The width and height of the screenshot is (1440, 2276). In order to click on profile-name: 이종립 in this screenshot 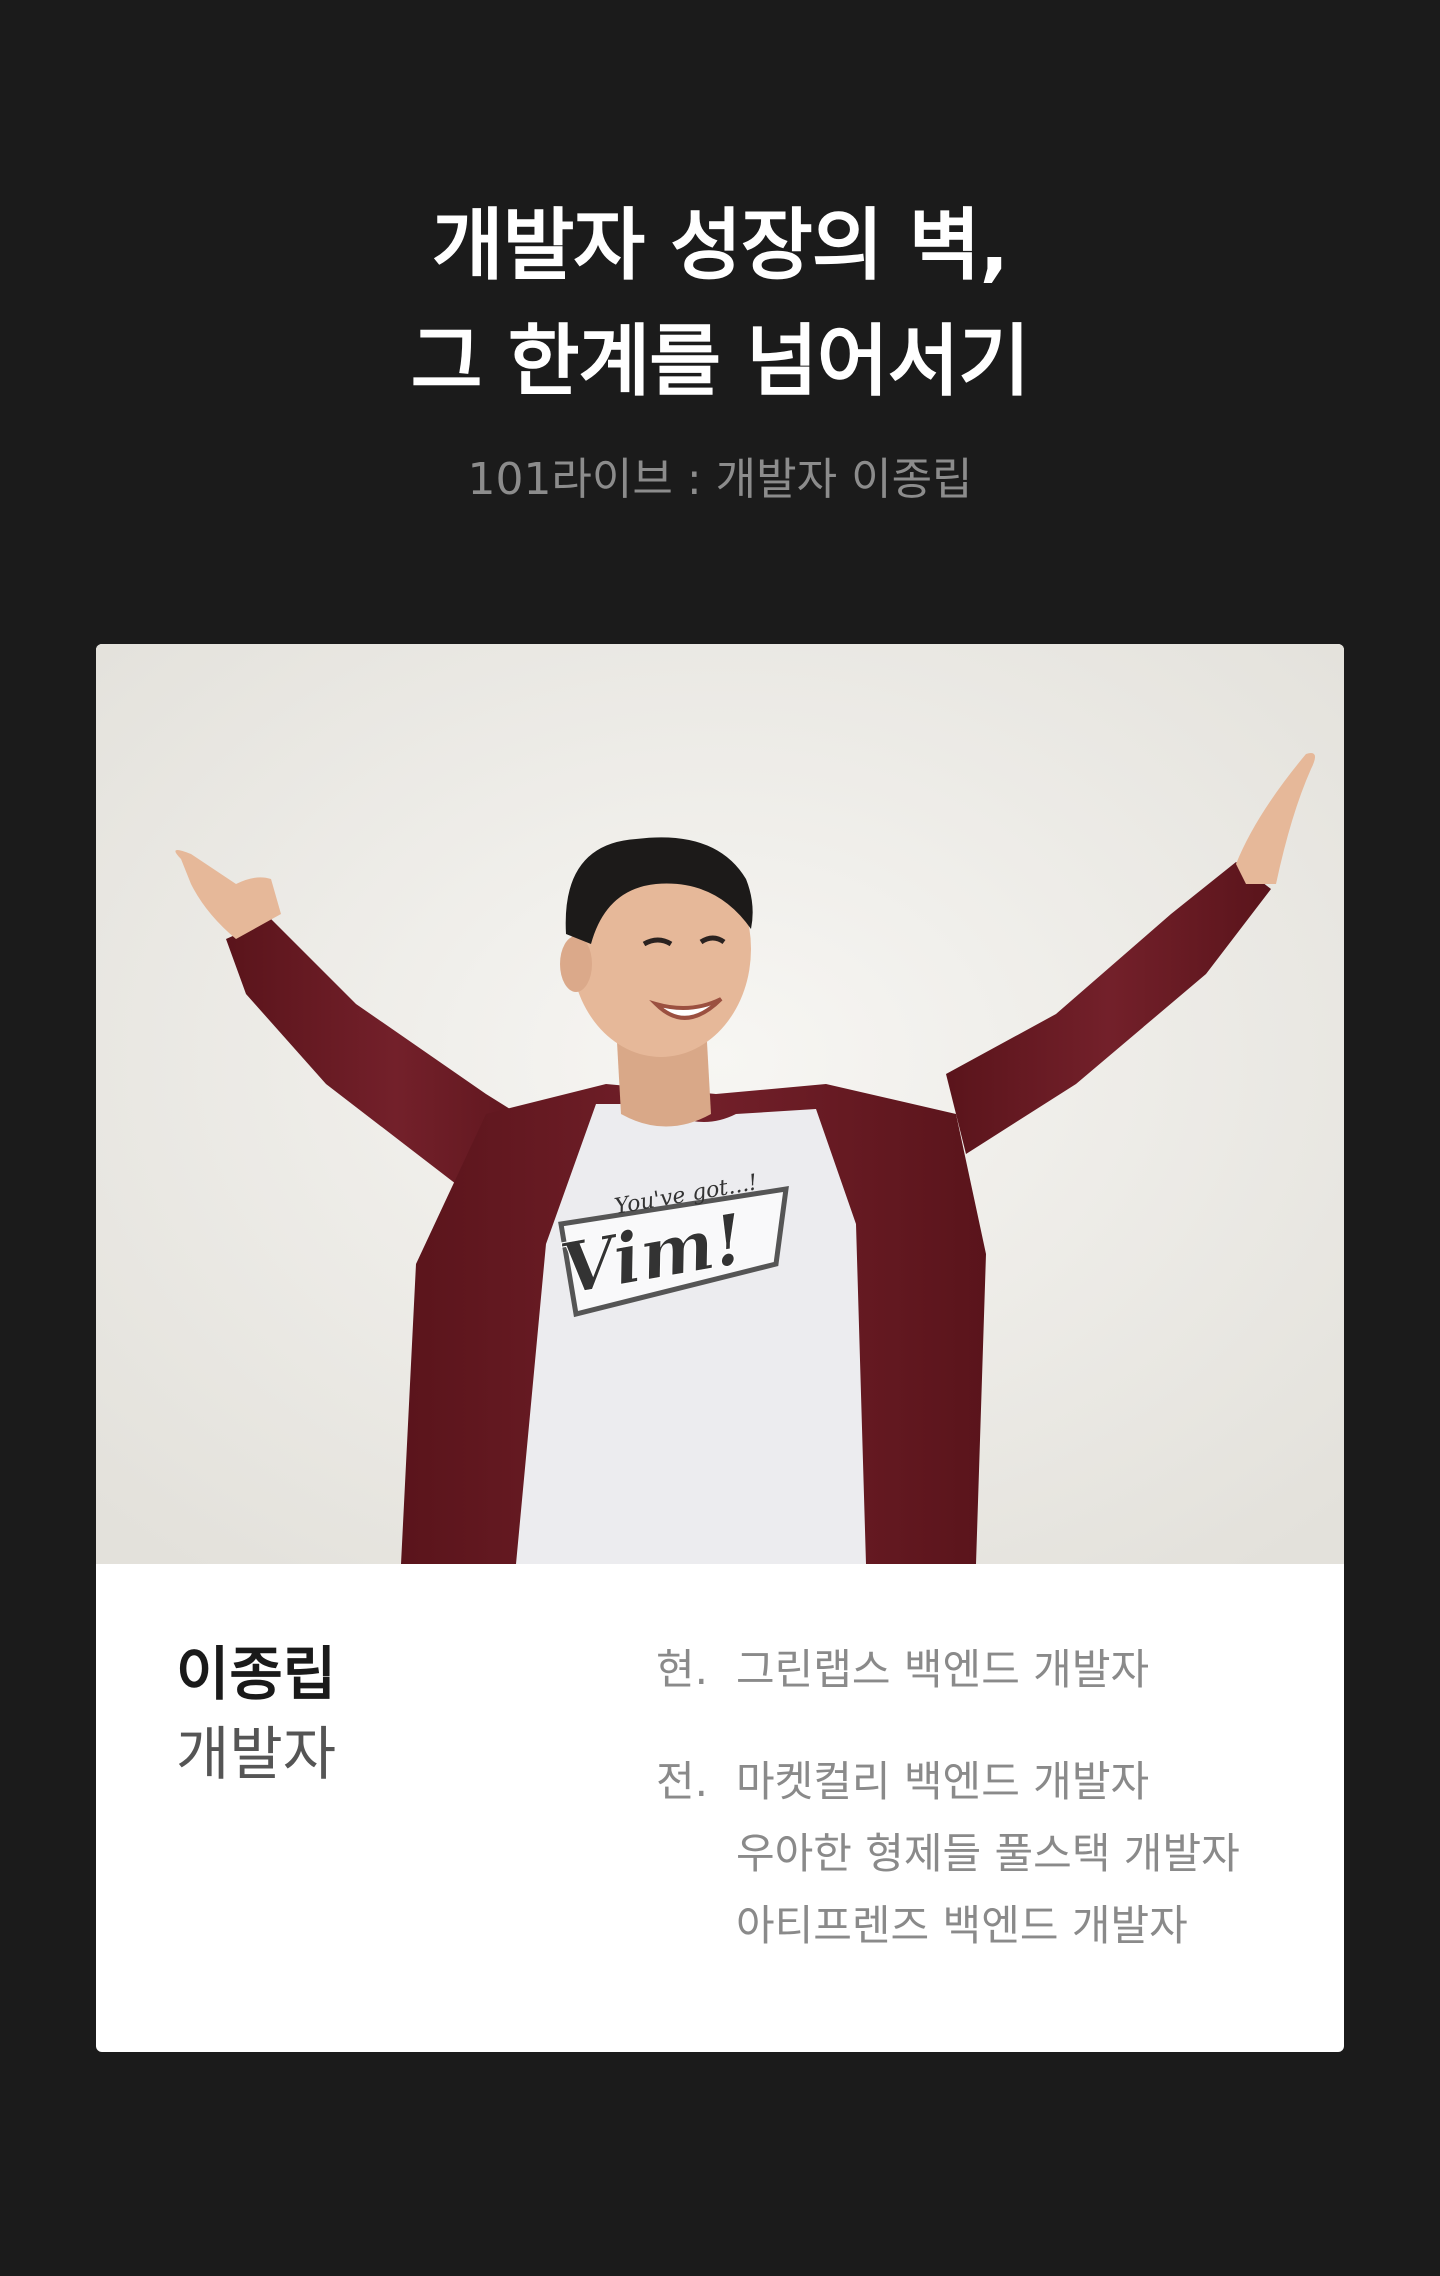, I will do `click(256, 1674)`.